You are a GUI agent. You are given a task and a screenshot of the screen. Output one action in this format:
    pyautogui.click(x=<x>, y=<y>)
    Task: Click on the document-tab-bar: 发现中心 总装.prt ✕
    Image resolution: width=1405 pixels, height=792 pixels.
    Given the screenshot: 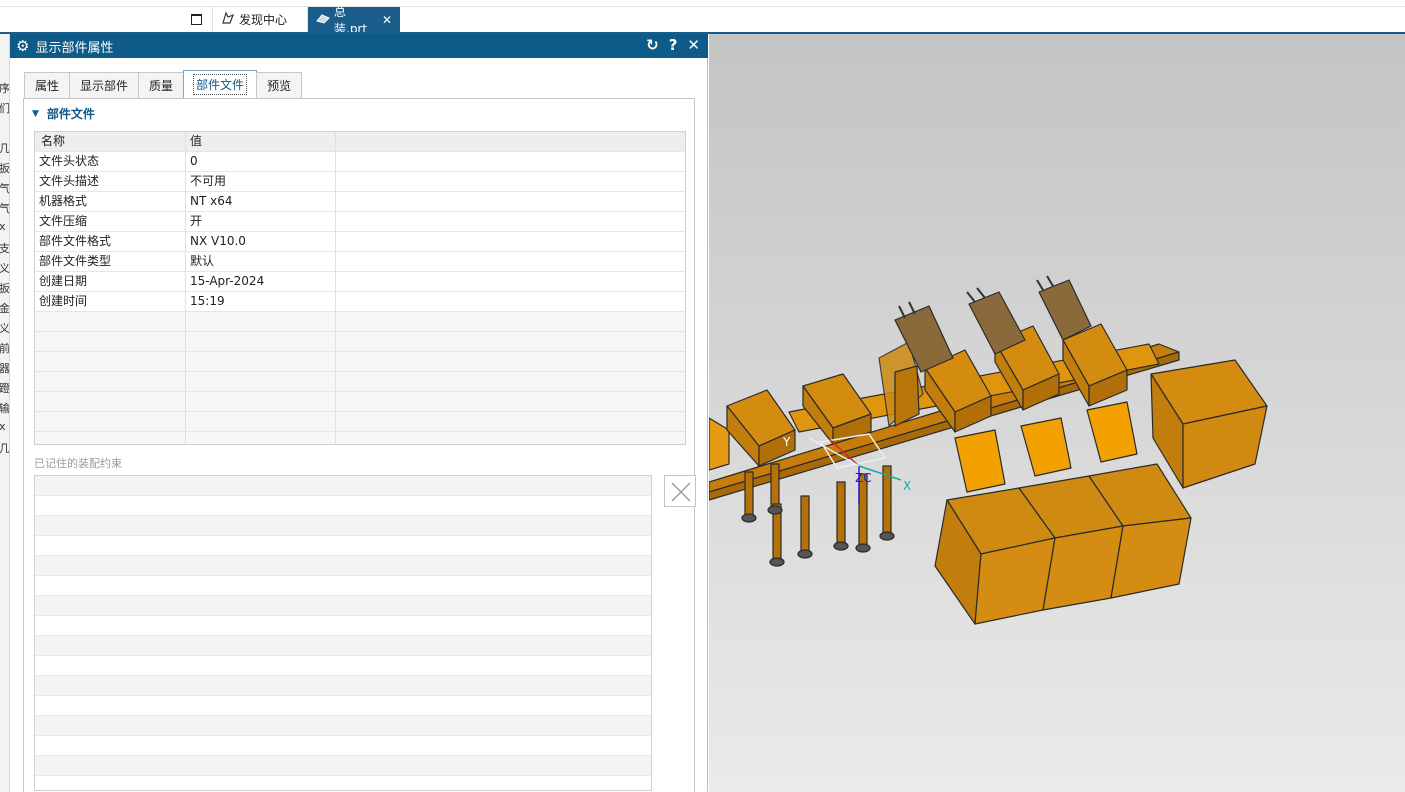 What is the action you would take?
    pyautogui.click(x=702, y=18)
    